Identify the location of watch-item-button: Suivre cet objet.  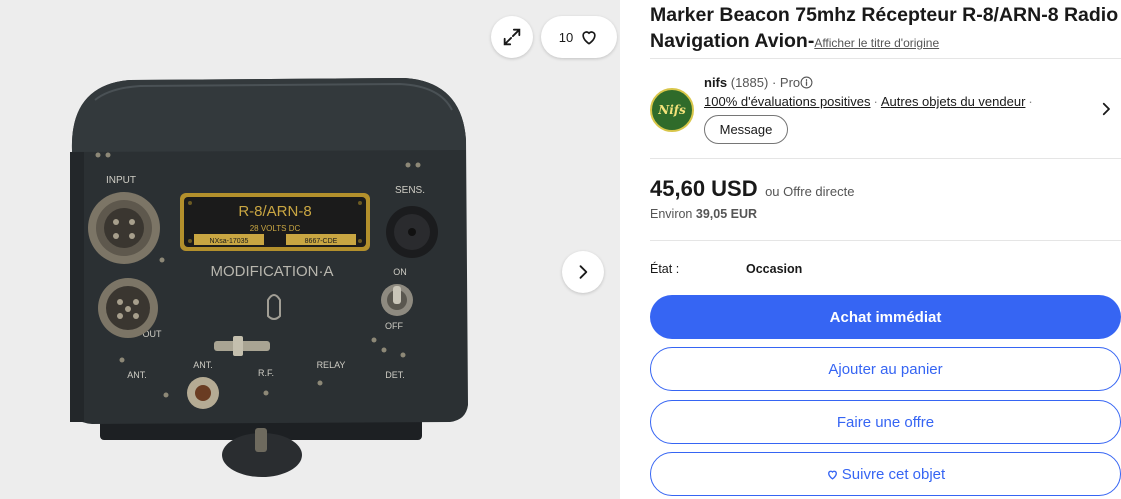
(885, 474).